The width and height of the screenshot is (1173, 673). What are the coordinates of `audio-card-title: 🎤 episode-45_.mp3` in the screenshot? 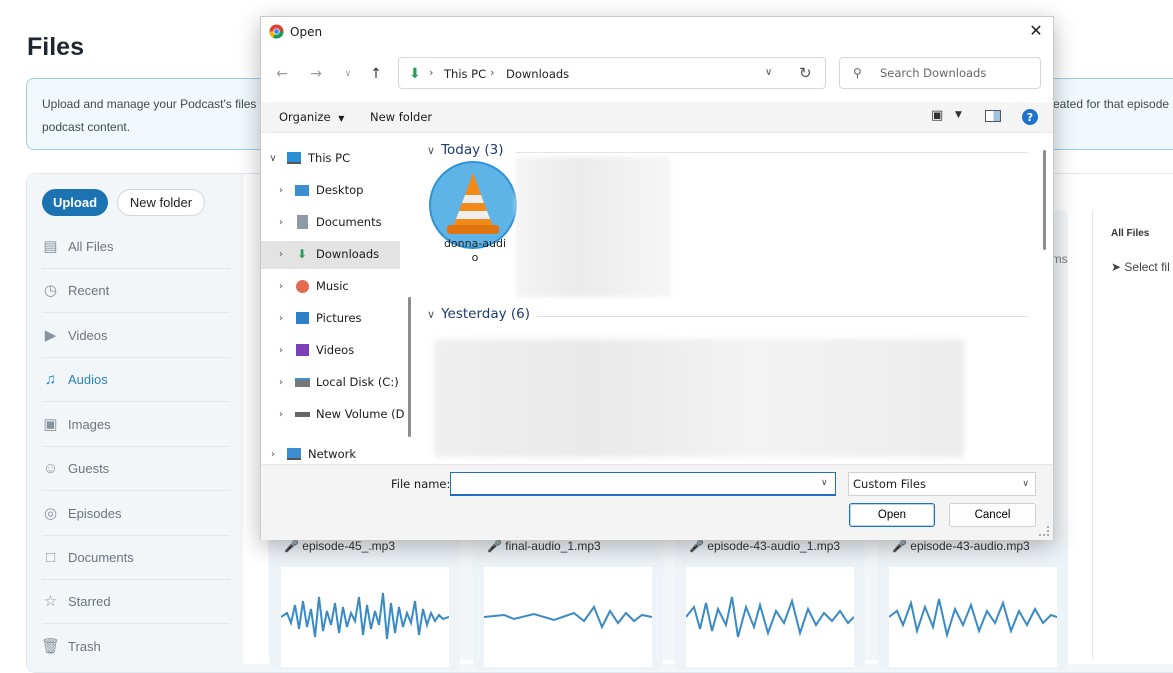 It's located at (339, 546).